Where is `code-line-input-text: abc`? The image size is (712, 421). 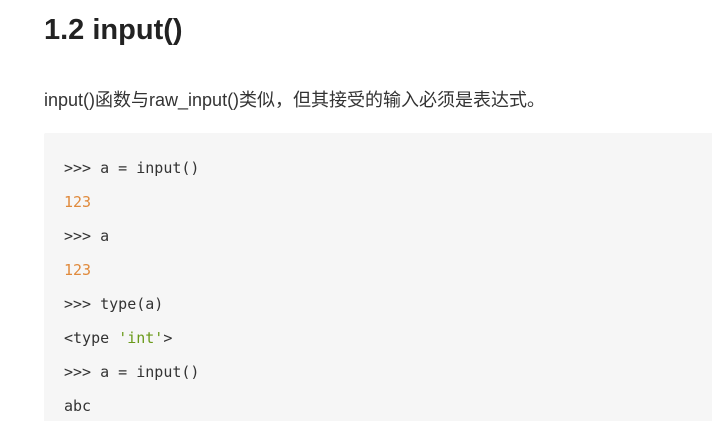 code-line-input-text: abc is located at coordinates (78, 406).